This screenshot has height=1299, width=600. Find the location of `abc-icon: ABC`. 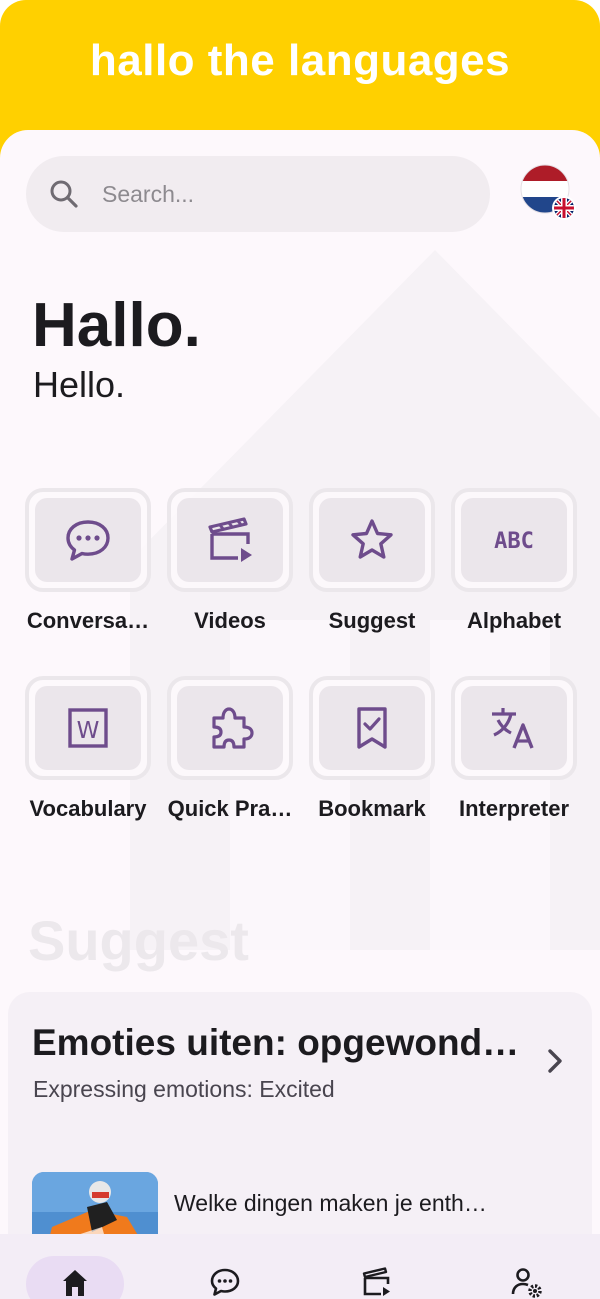

abc-icon: ABC is located at coordinates (514, 541).